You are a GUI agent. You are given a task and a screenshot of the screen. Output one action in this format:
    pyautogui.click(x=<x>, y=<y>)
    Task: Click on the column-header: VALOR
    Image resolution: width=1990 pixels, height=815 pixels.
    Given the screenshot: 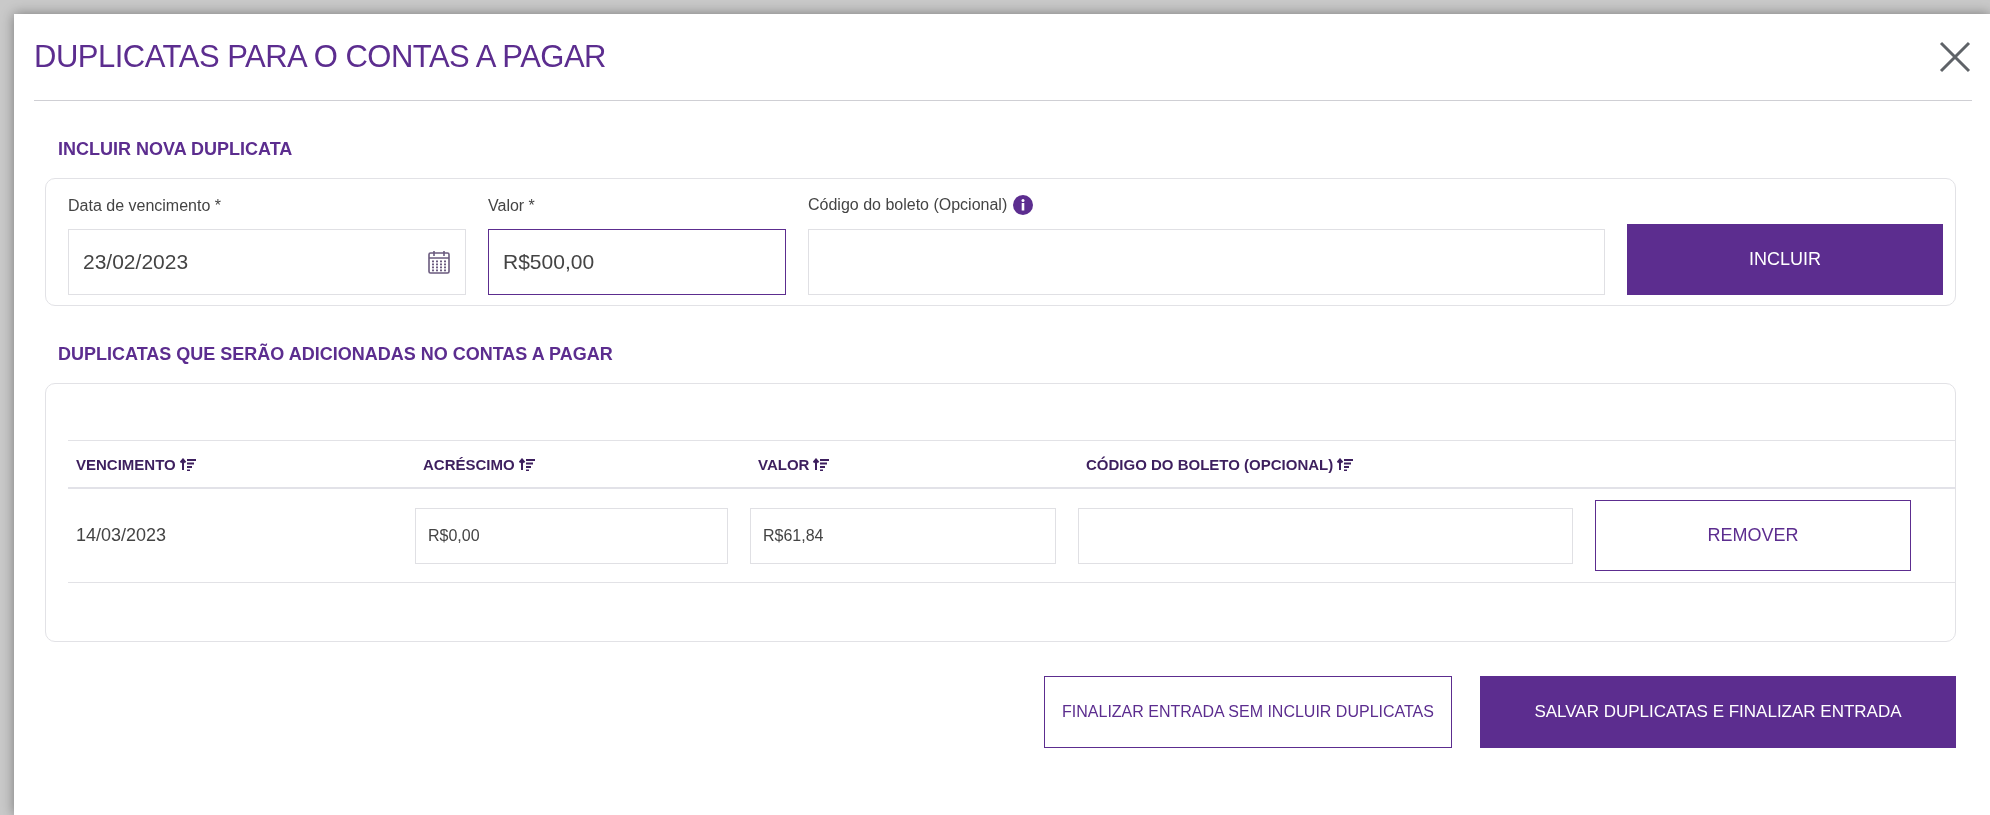 What is the action you would take?
    pyautogui.click(x=790, y=464)
    